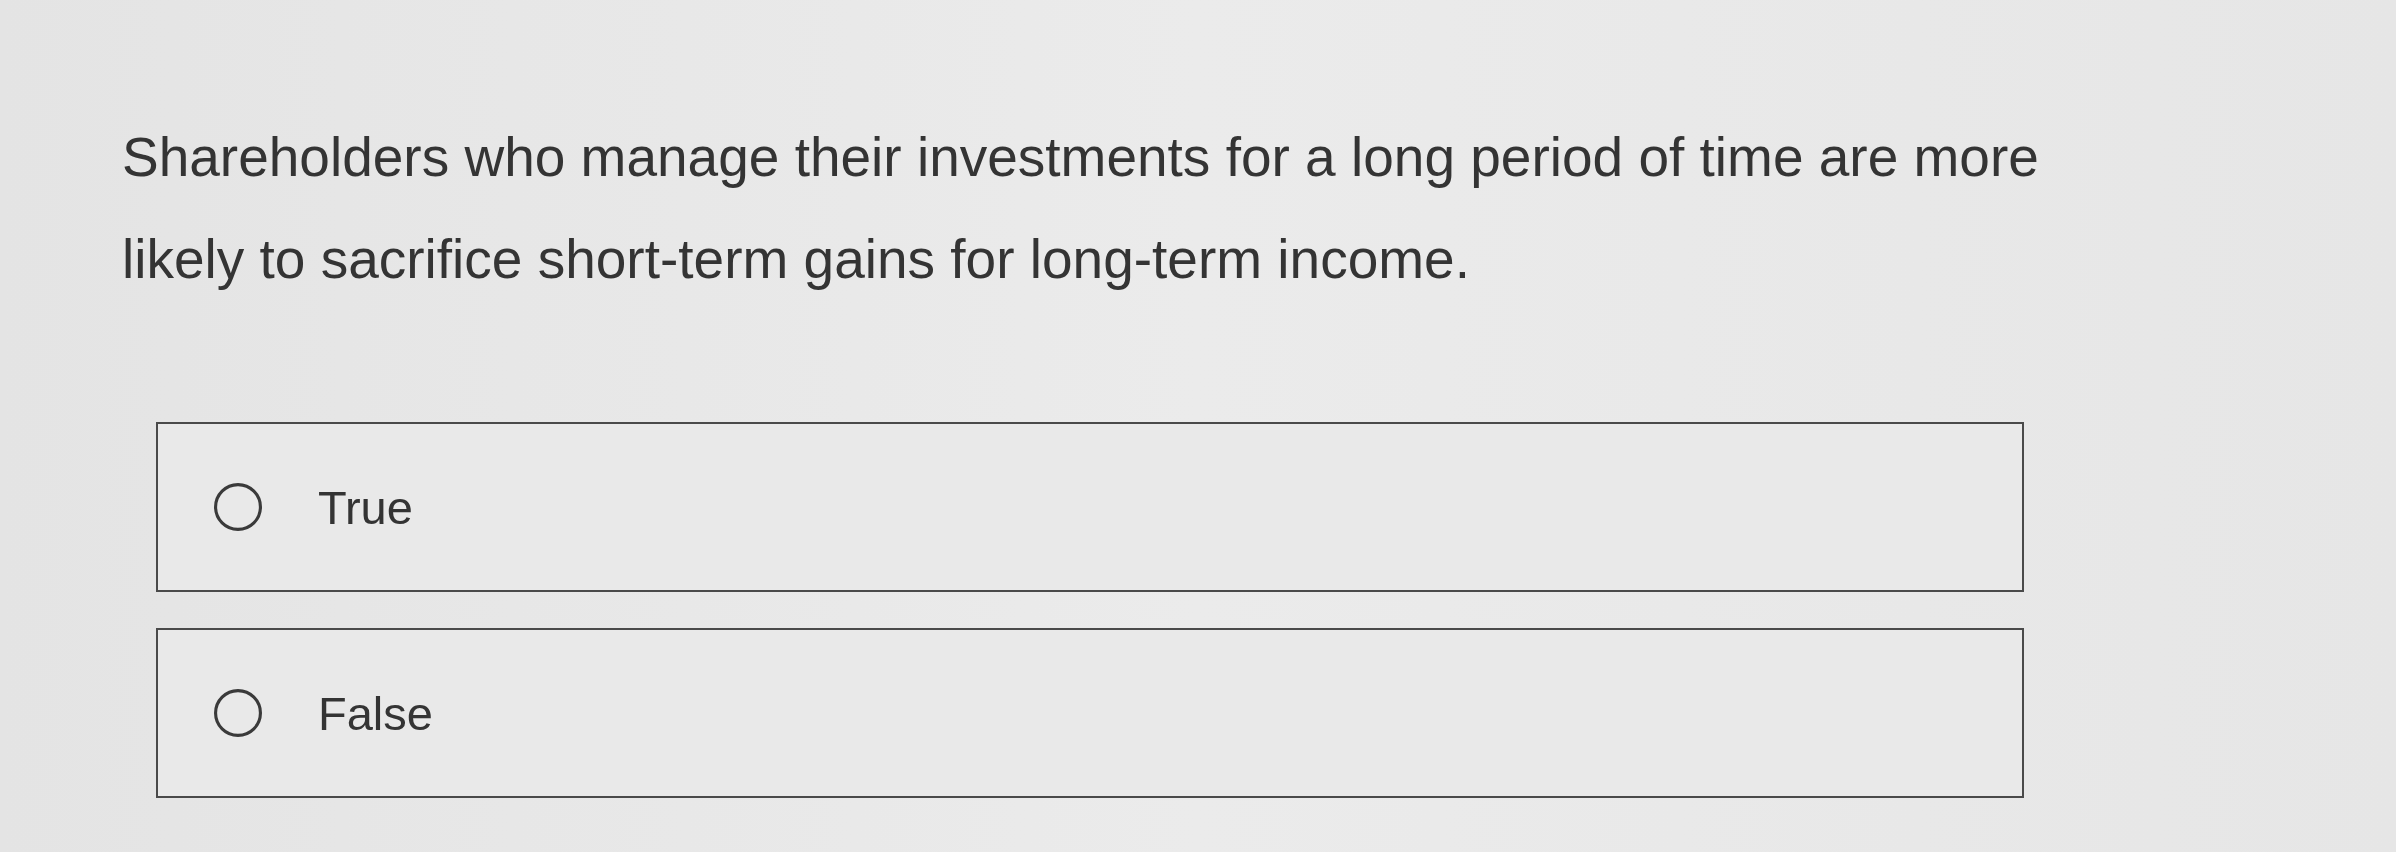  What do you see at coordinates (375, 713) in the screenshot?
I see `option-label: False` at bounding box center [375, 713].